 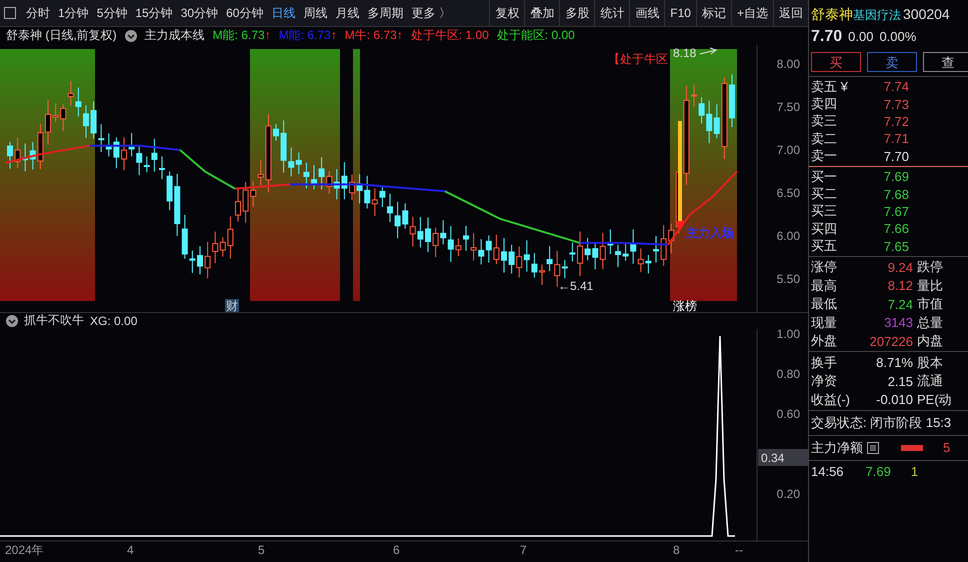 I want to click on chart-title: 舒泰神 (日线,前复权), so click(x=61, y=35).